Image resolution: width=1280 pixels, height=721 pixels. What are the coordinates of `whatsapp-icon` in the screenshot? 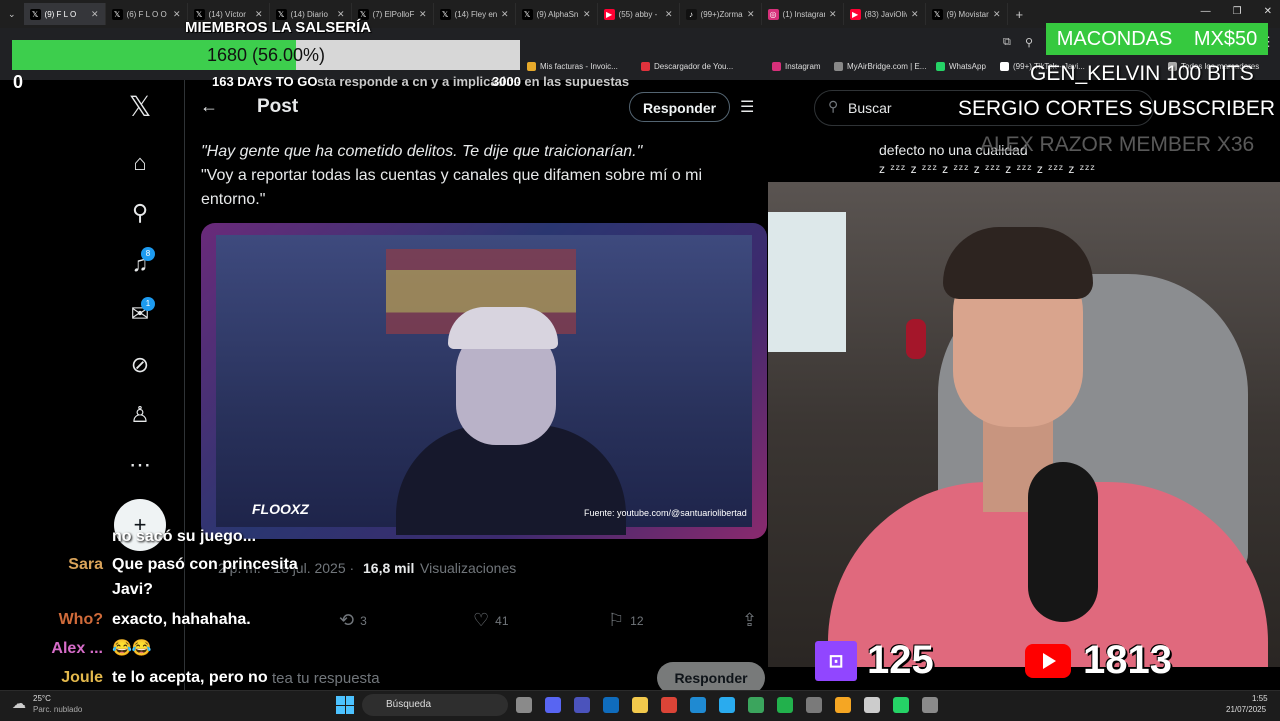 It's located at (901, 705).